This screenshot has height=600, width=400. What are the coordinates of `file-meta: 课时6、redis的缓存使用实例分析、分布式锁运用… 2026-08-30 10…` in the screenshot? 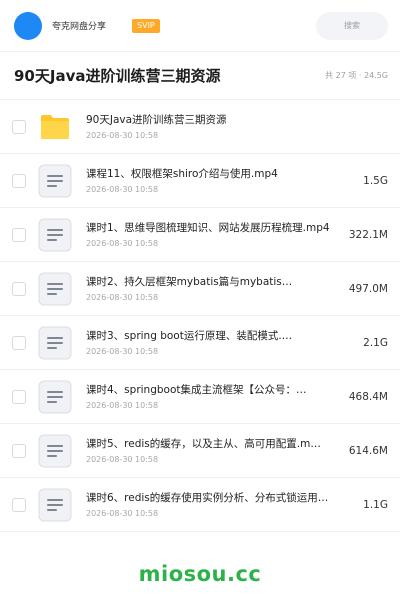 It's located at (218, 505).